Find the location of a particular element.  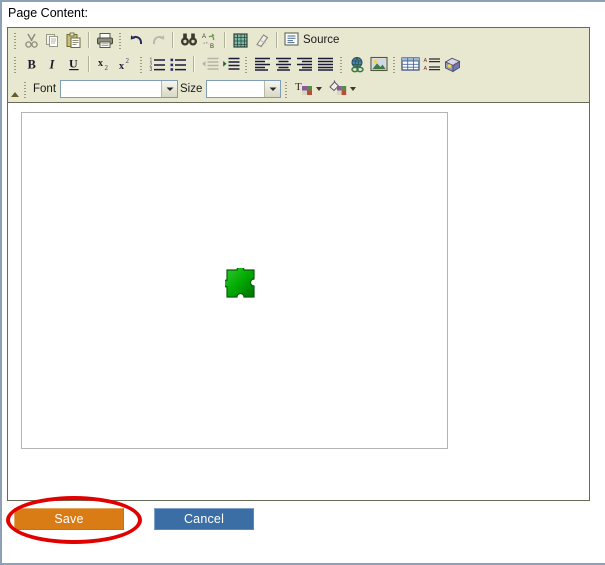

subscript-icon: x 2 is located at coordinates (104, 64).